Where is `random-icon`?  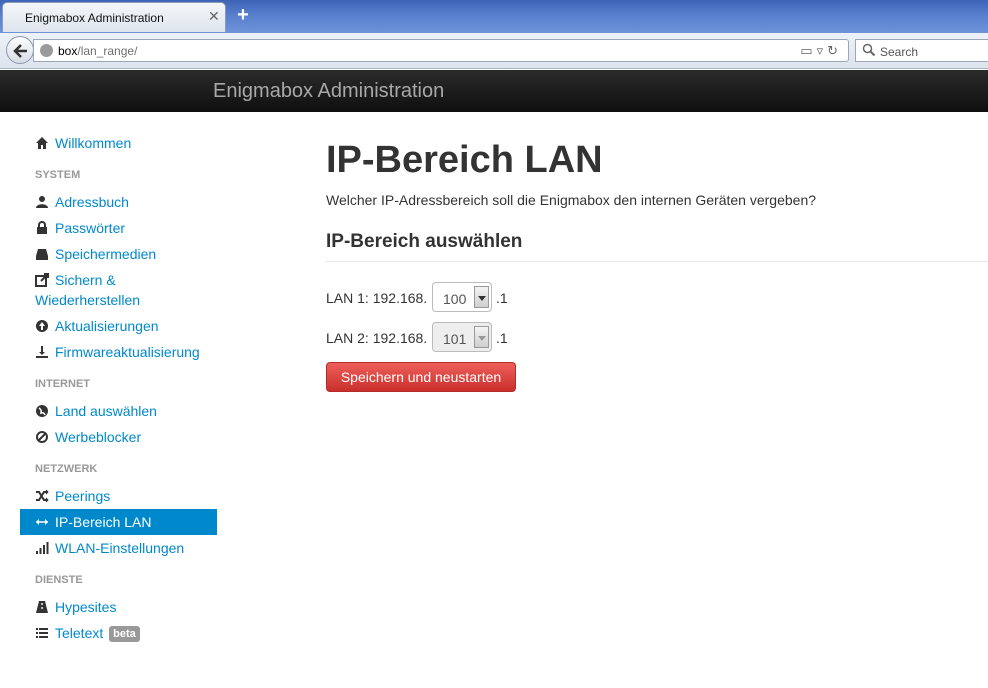 random-icon is located at coordinates (42, 496).